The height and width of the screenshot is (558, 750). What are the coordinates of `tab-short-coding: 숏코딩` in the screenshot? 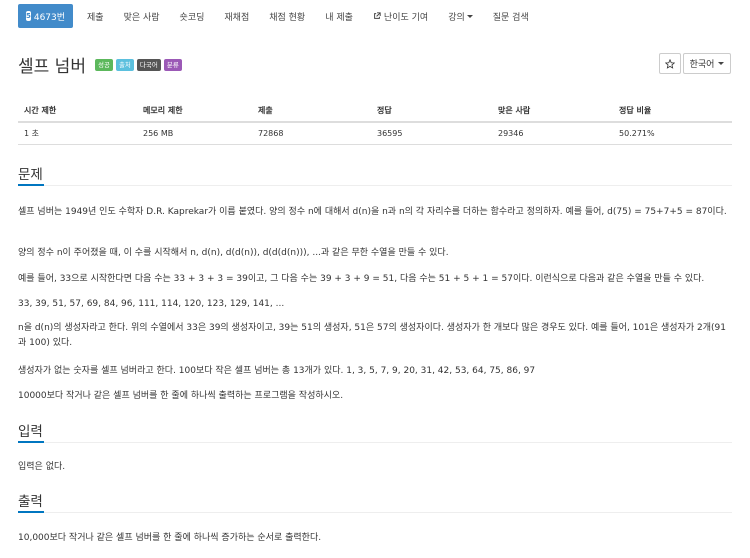 It's located at (192, 16).